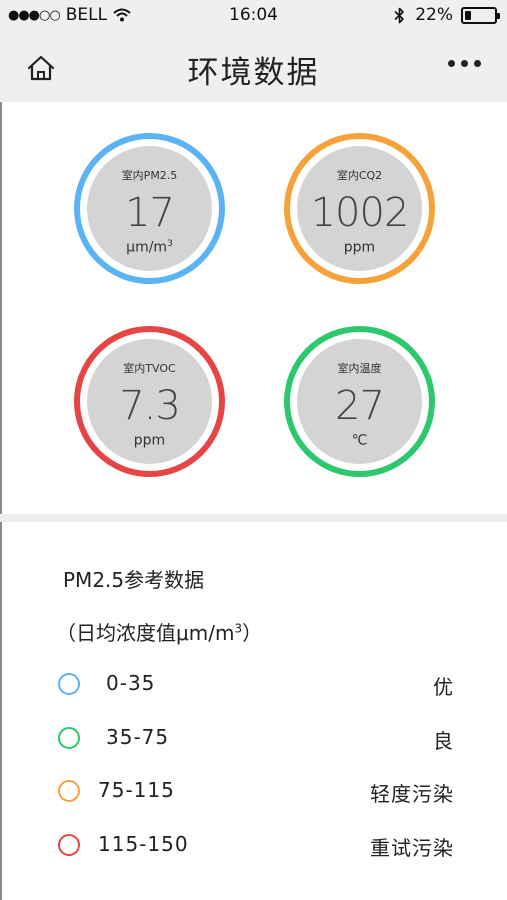  I want to click on gauge-co2: 室内CQ2 1002 ppm, so click(359, 208).